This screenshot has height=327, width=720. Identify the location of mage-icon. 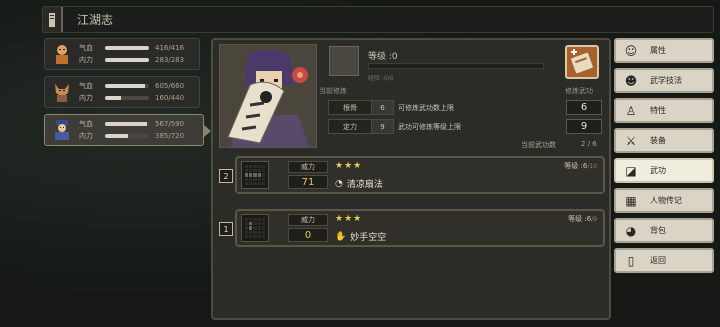
(62, 130).